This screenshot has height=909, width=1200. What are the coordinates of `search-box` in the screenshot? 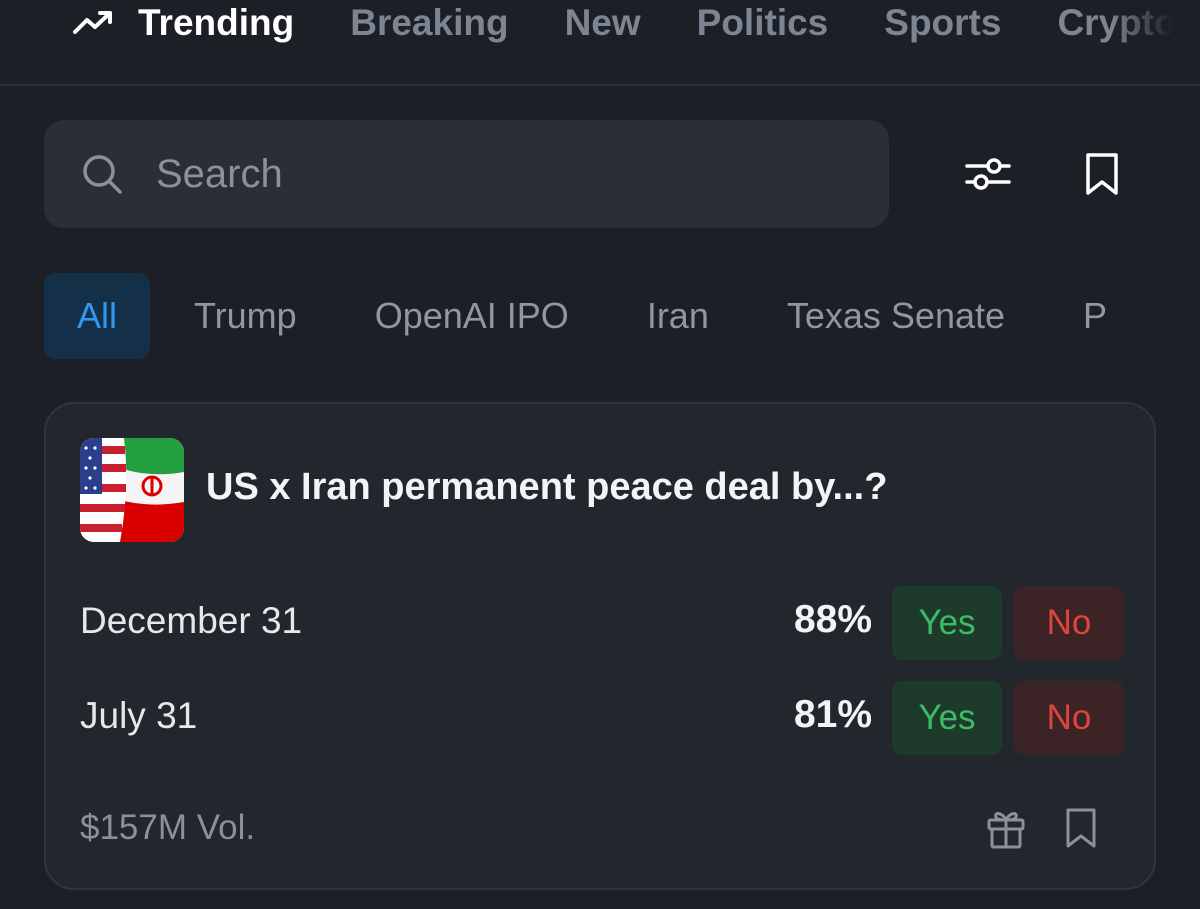 It's located at (466, 174).